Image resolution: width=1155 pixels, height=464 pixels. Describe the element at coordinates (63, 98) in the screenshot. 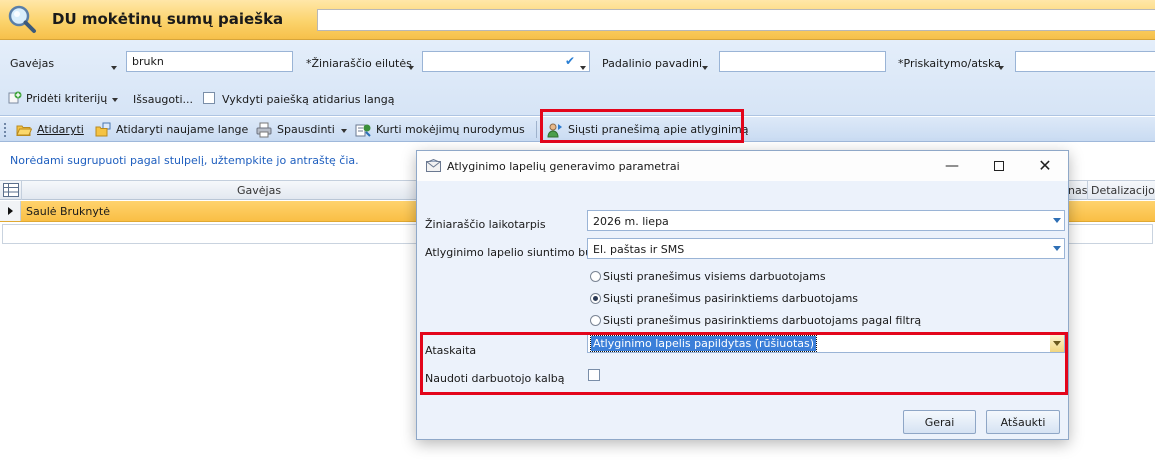

I see `add-criteria-button: Pridėti kriterijų` at that location.